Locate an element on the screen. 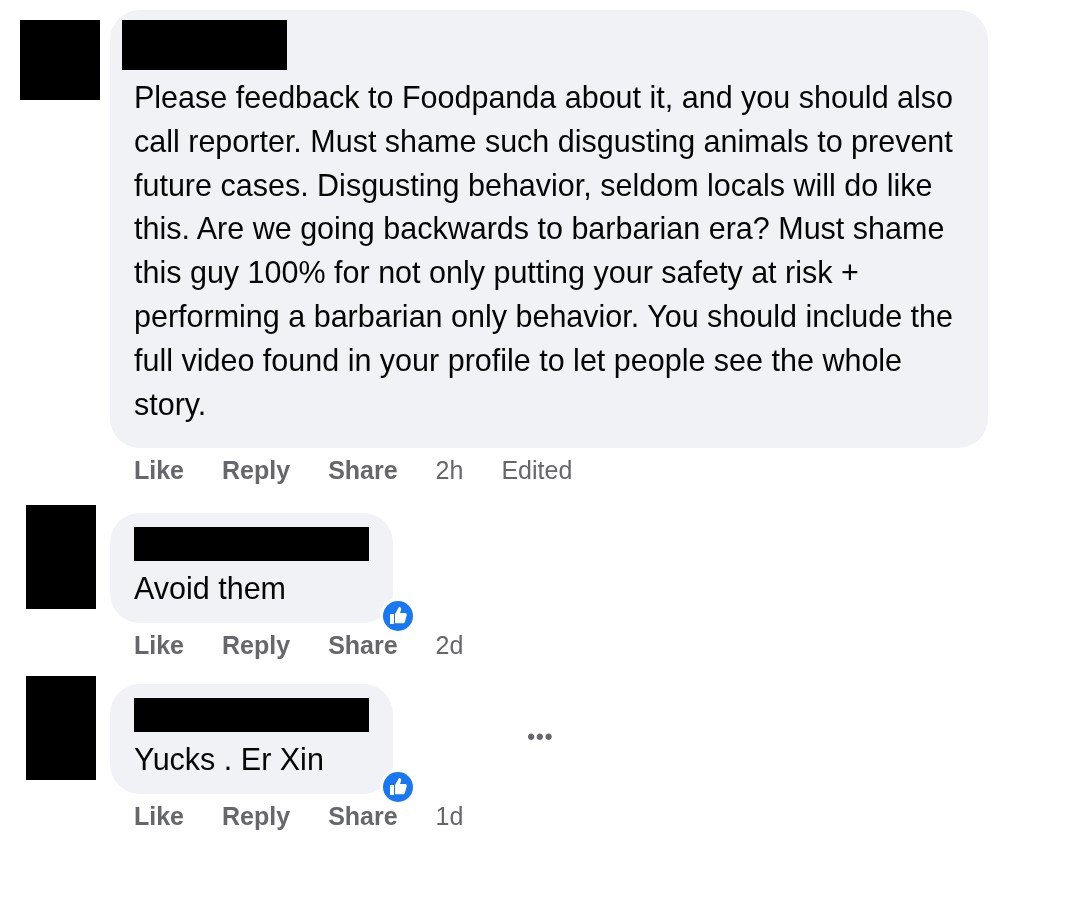 Image resolution: width=1080 pixels, height=901 pixels. comment-time: 1d is located at coordinates (449, 816).